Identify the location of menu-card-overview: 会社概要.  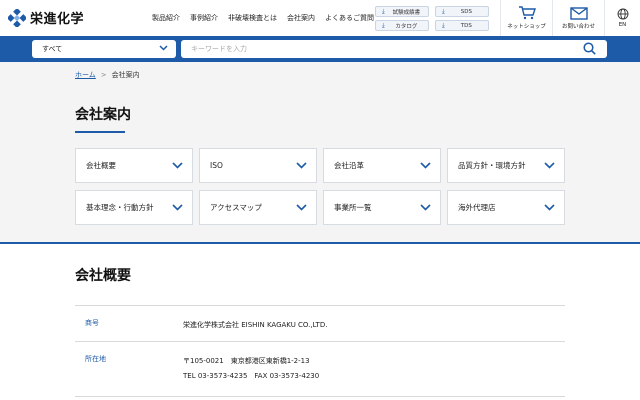
(134, 165).